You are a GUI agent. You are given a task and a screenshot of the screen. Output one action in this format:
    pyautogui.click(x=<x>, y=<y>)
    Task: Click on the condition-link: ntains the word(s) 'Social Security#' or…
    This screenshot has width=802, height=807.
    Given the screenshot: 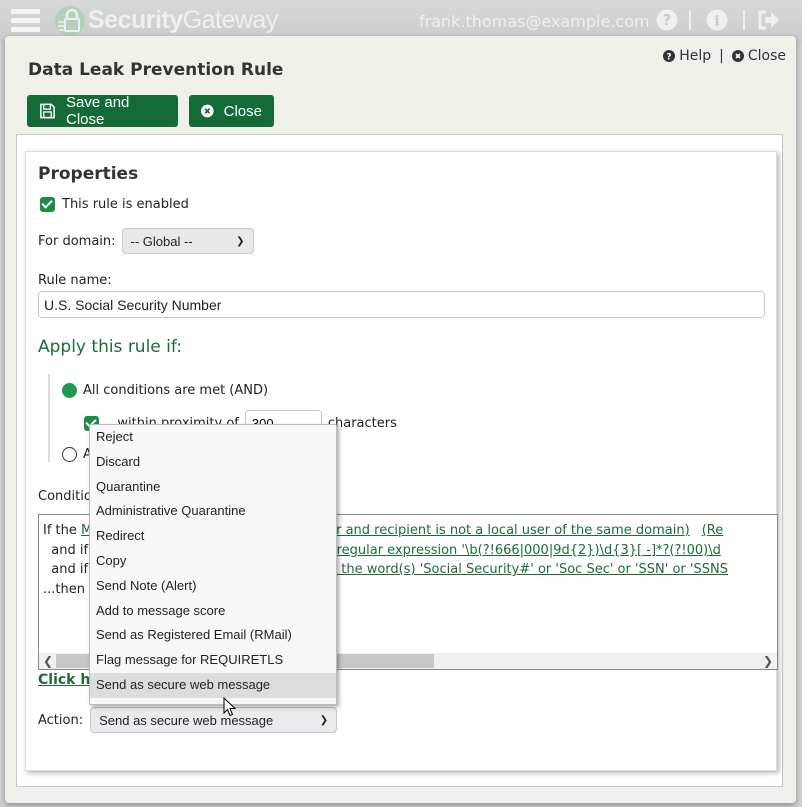 What is the action you would take?
    pyautogui.click(x=512, y=569)
    